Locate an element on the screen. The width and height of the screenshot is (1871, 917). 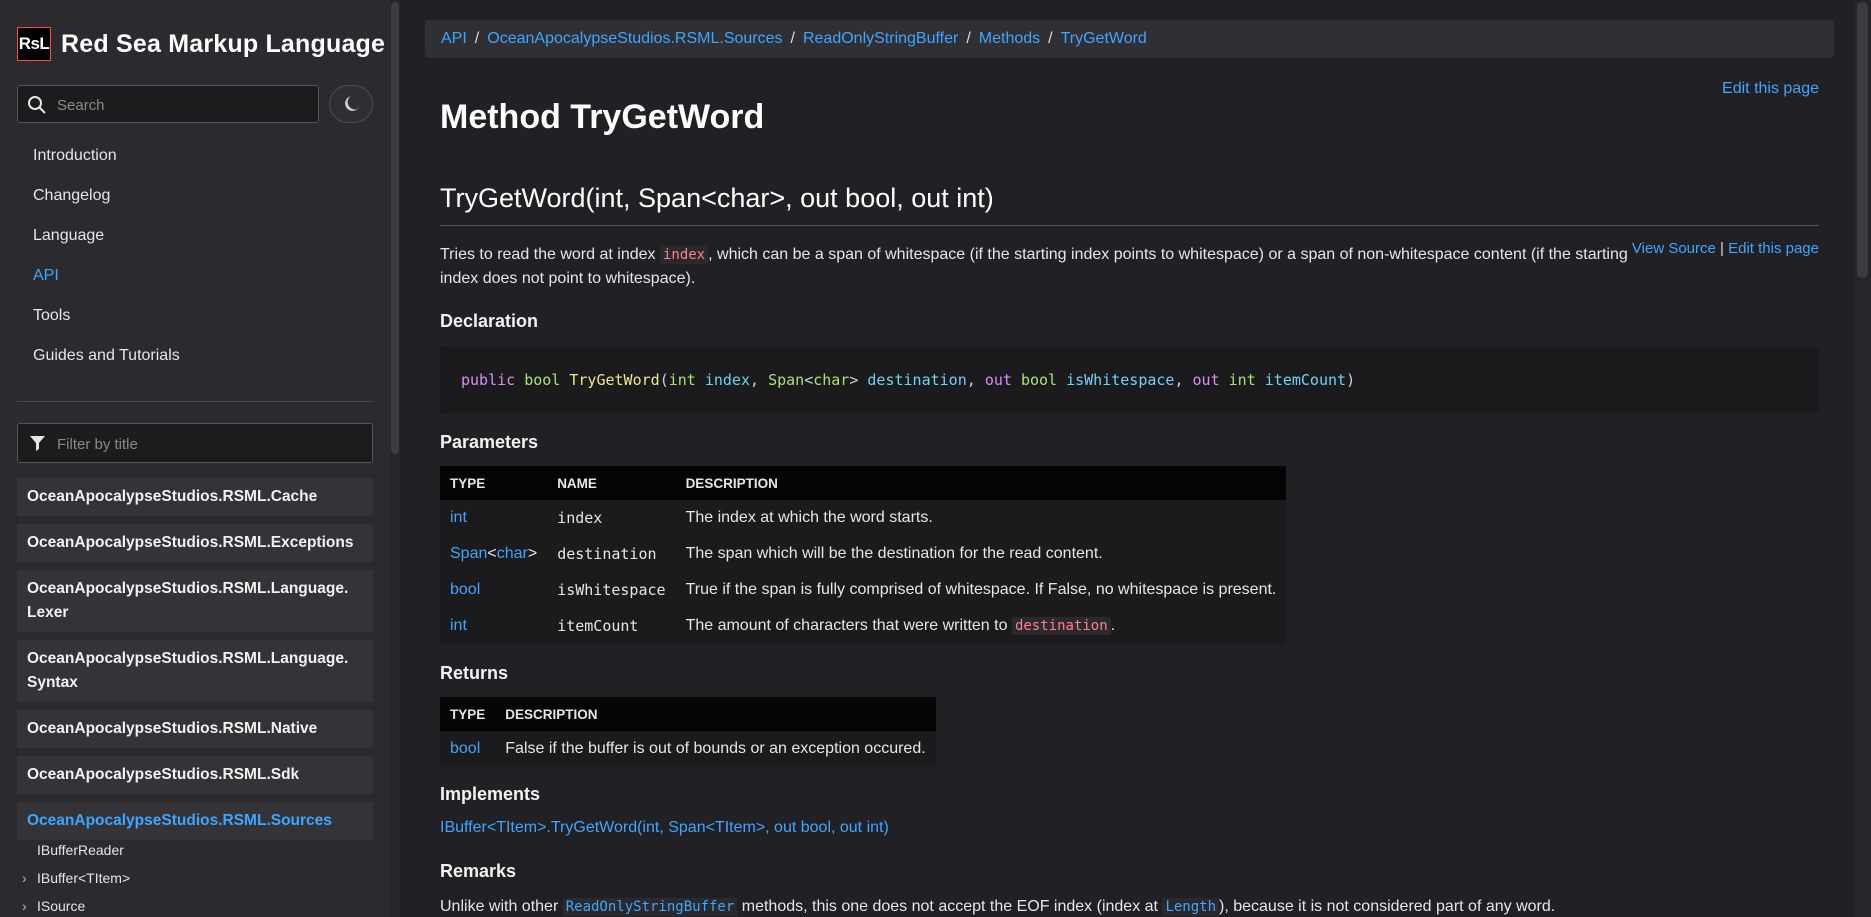
type-bracket: < is located at coordinates (492, 553).